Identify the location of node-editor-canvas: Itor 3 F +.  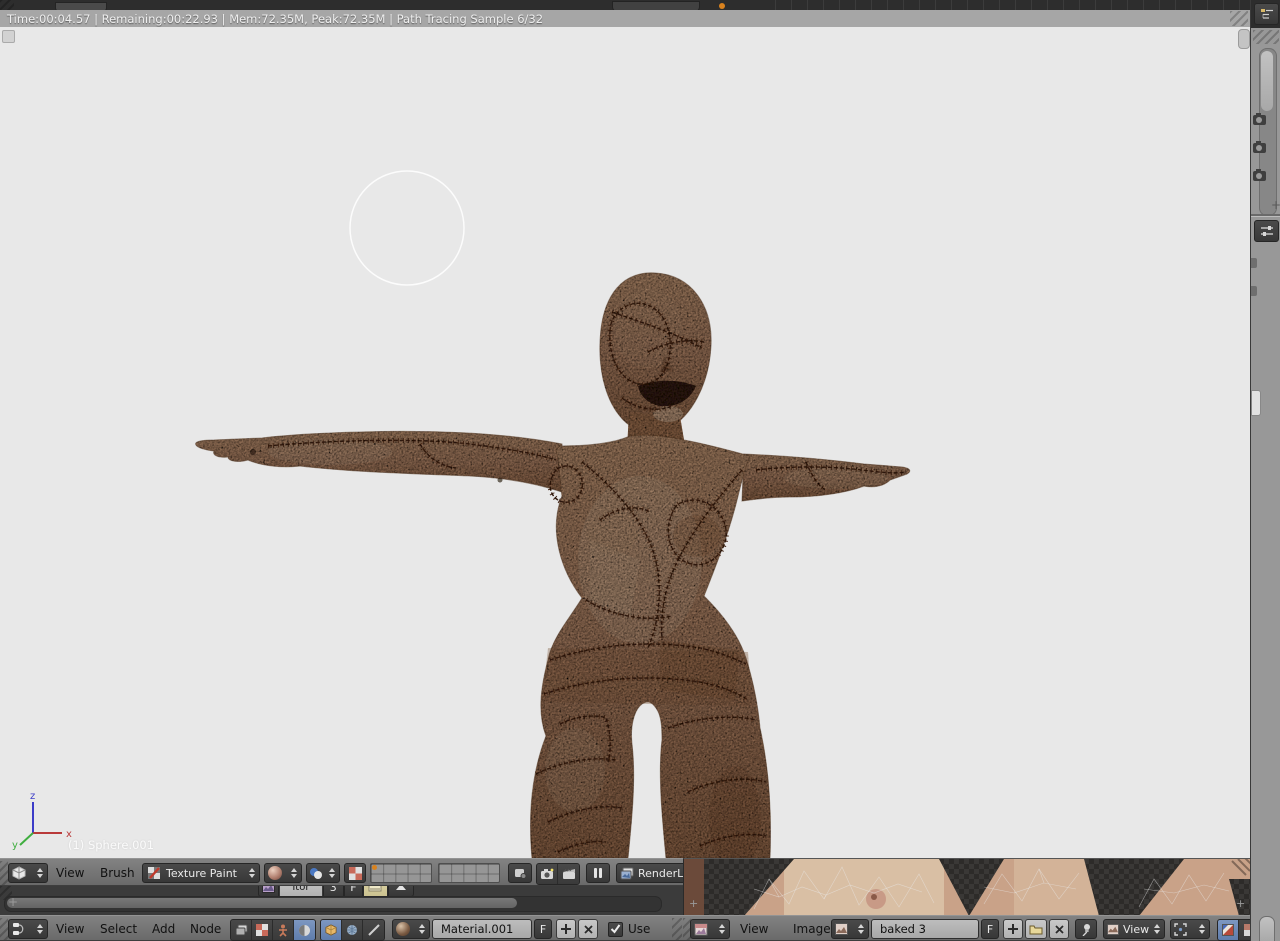
(341, 900).